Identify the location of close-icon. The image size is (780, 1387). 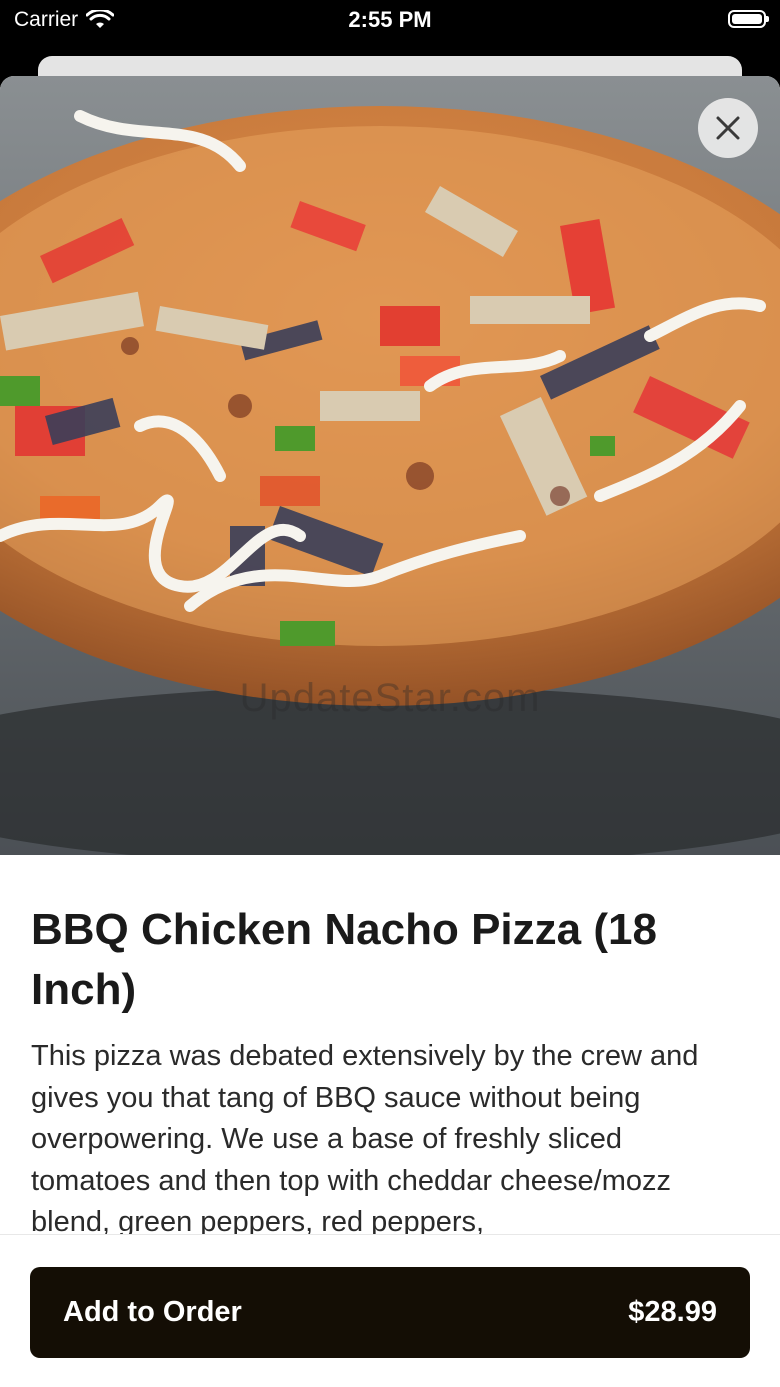
(728, 128).